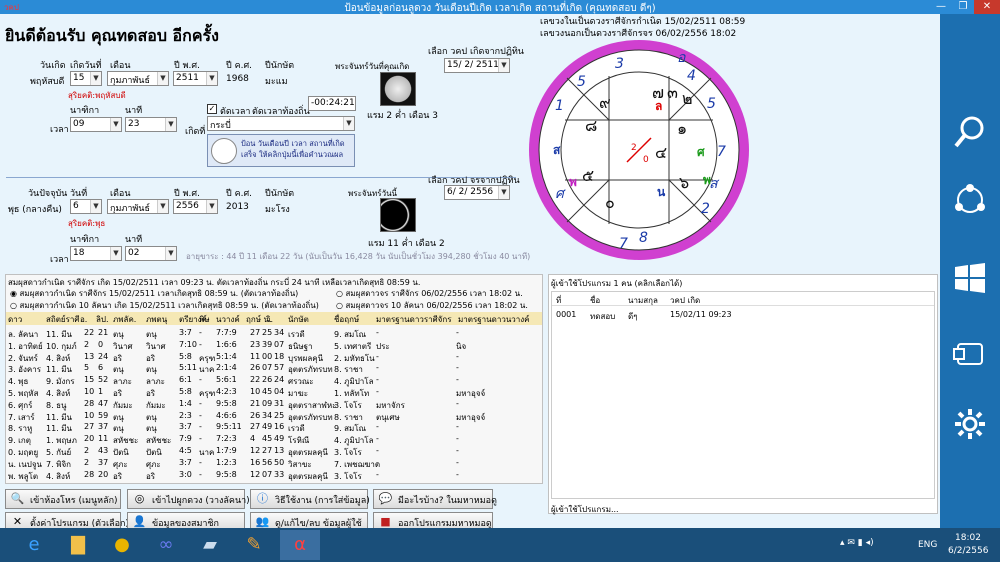  What do you see at coordinates (941, 7) in the screenshot?
I see `minimize-button: —` at bounding box center [941, 7].